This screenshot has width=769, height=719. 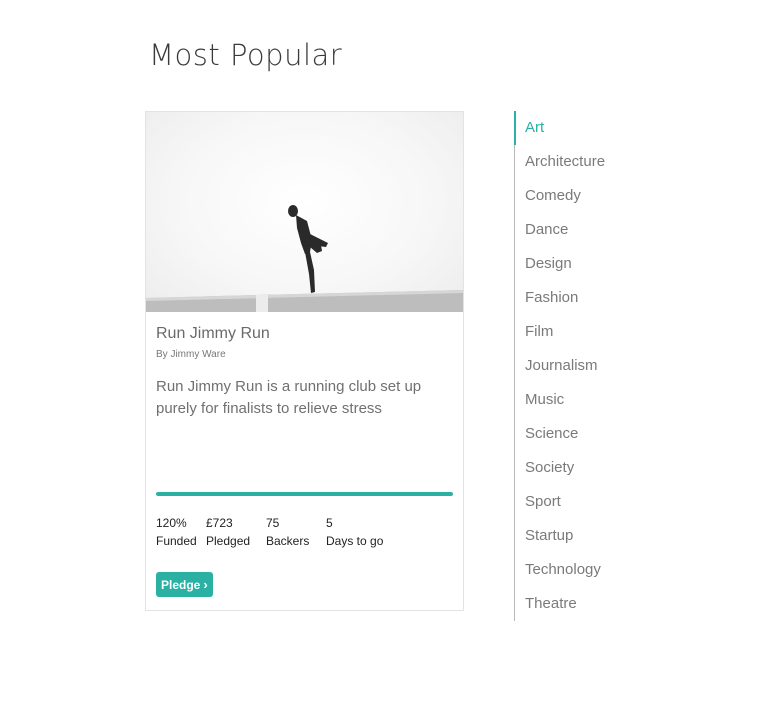 I want to click on pledge-button-label: Pledge, so click(x=181, y=584).